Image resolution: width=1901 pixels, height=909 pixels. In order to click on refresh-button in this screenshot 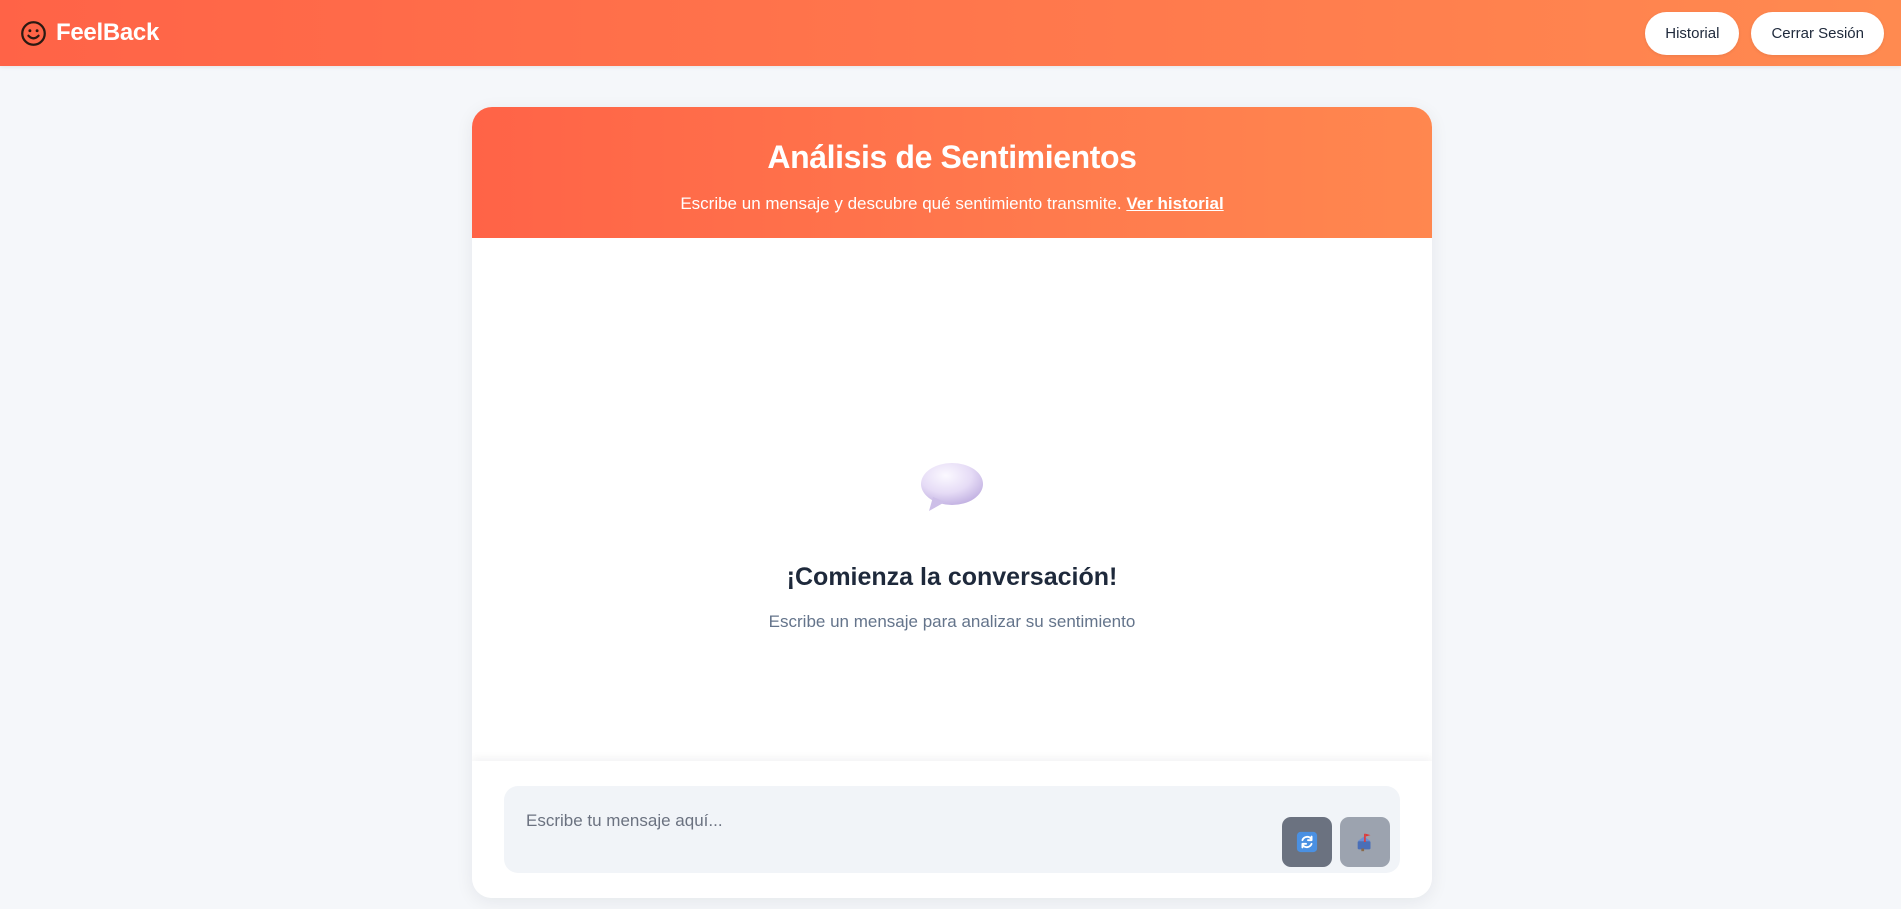, I will do `click(1307, 842)`.